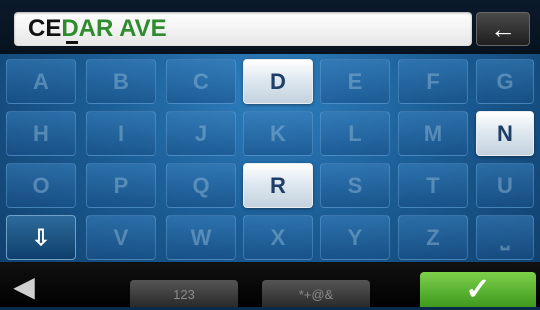 This screenshot has height=310, width=540. Describe the element at coordinates (72, 42) in the screenshot. I see `text-cursor` at that location.